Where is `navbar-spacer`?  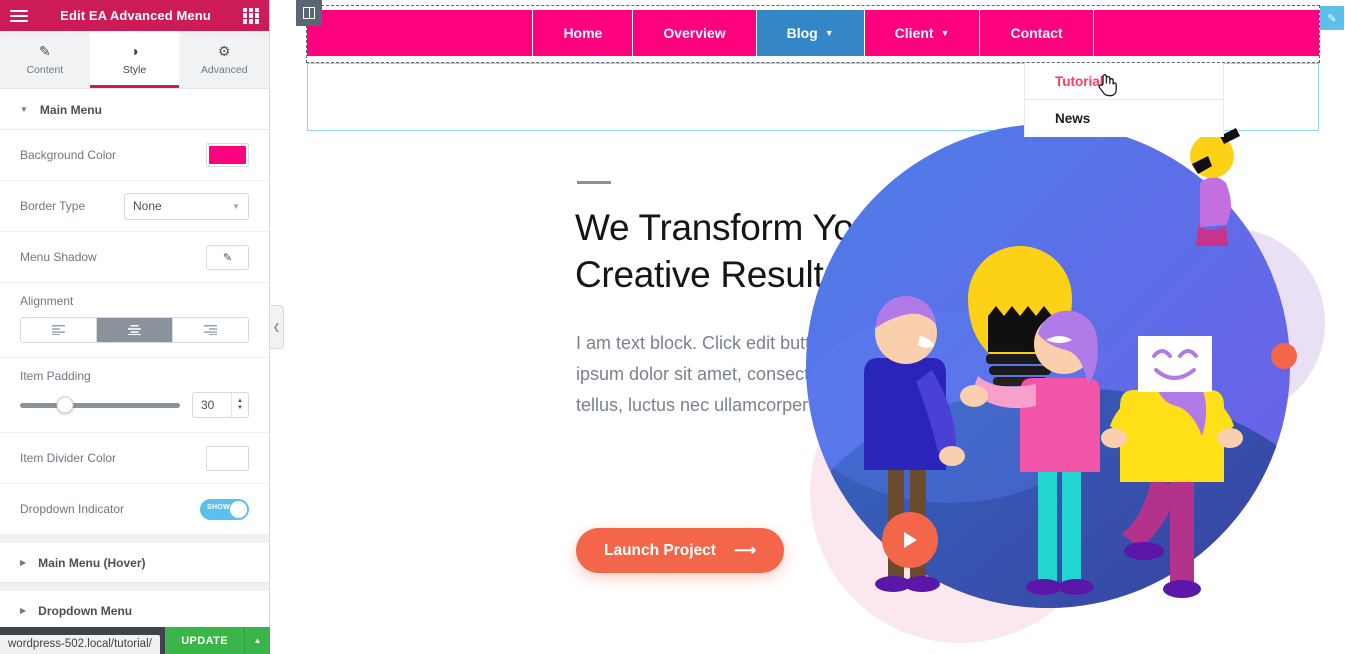 navbar-spacer is located at coordinates (419, 33).